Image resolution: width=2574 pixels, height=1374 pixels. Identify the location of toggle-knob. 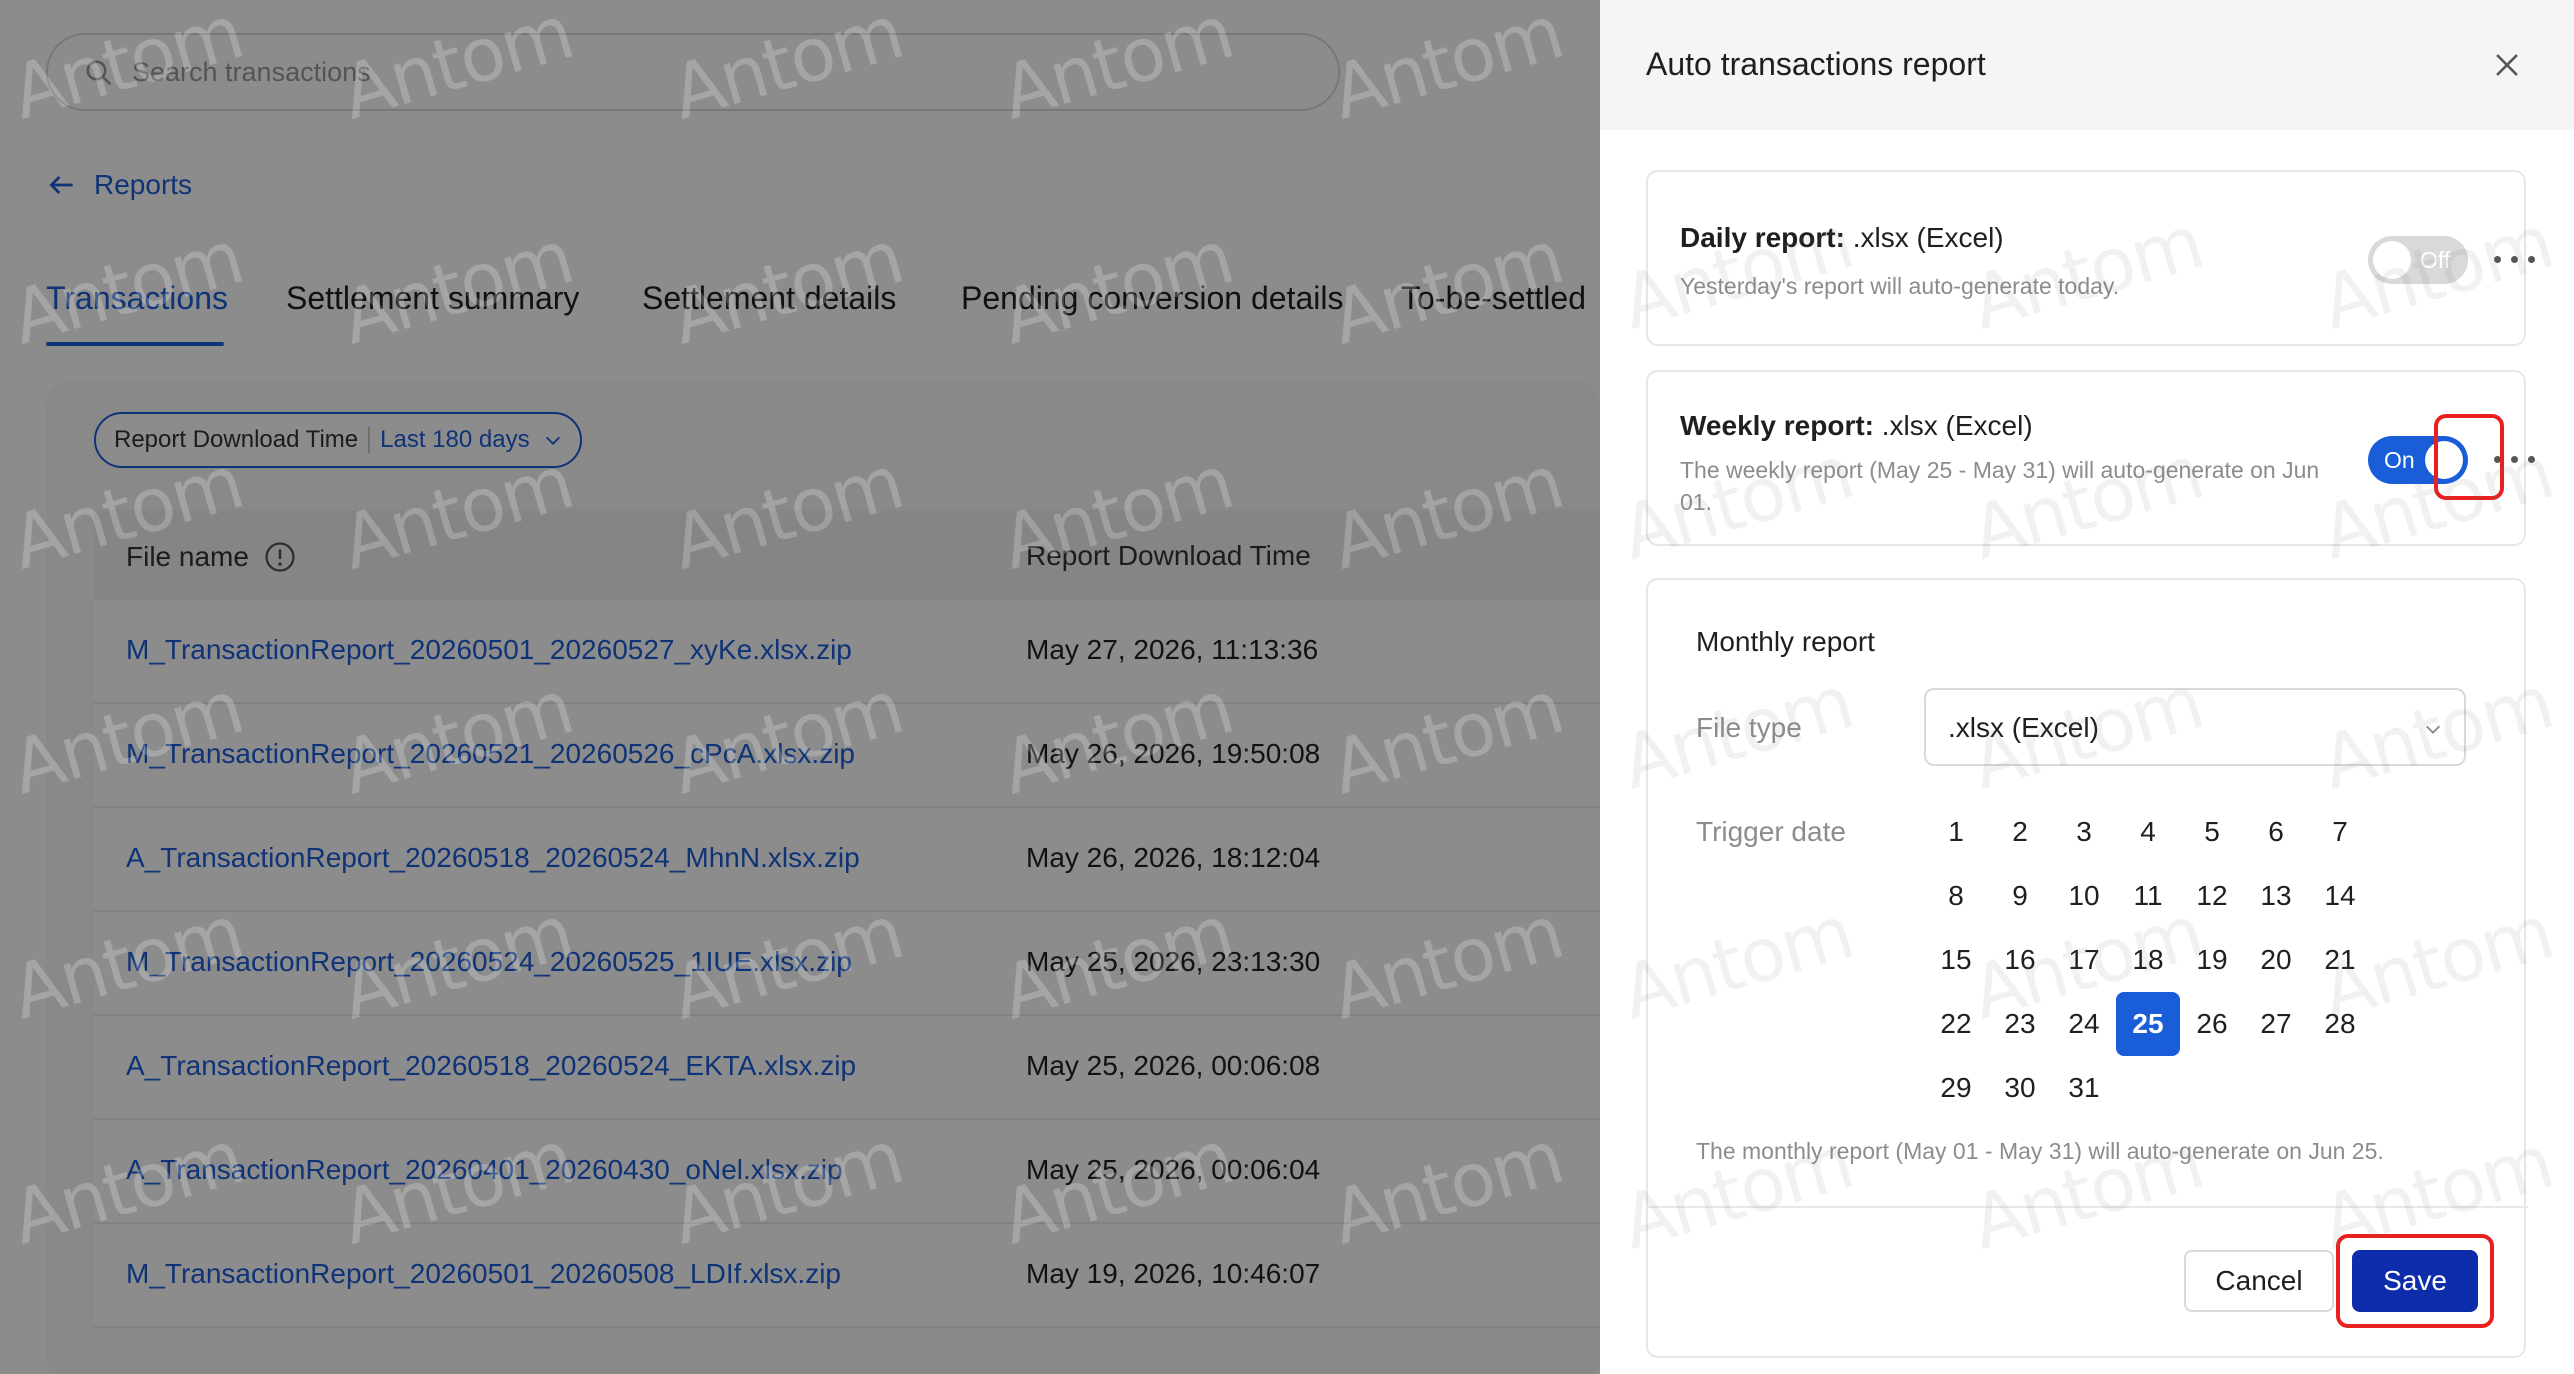
(2392, 260).